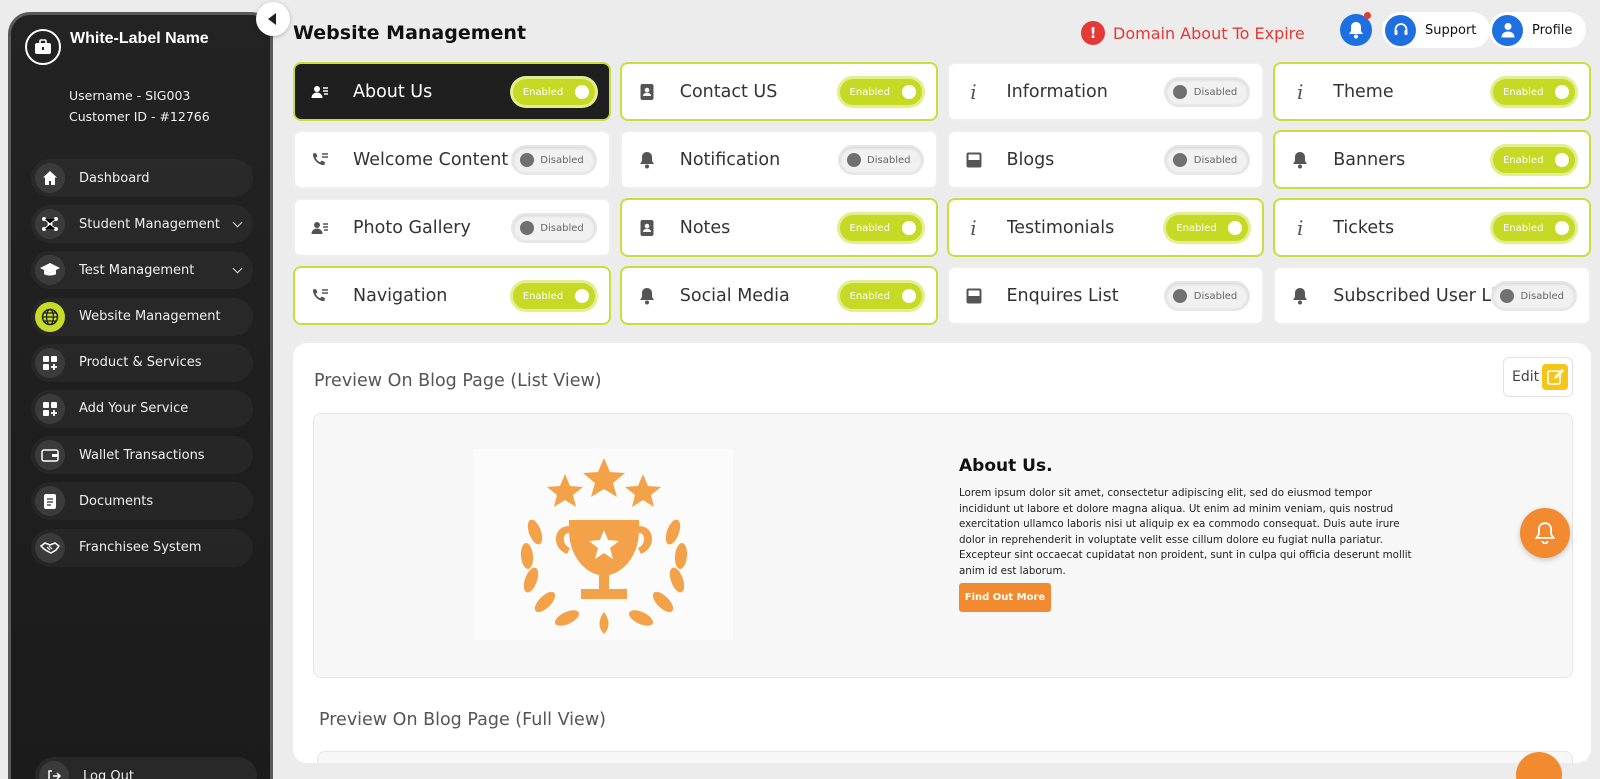 The width and height of the screenshot is (1600, 779). I want to click on profile-label: Profile, so click(1552, 30).